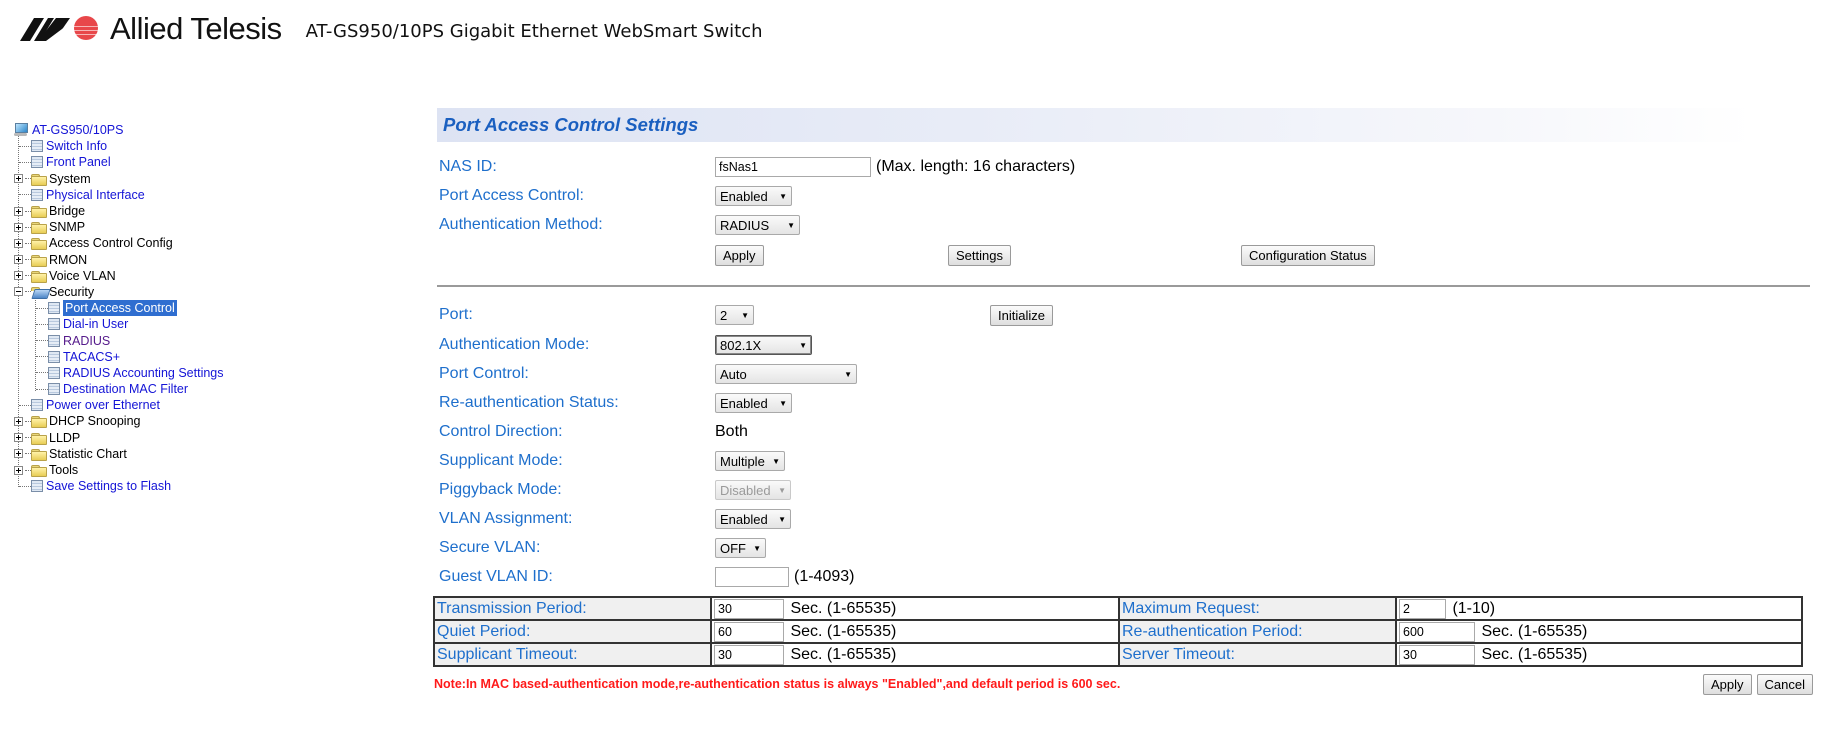 The image size is (1845, 730). What do you see at coordinates (78, 162) in the screenshot?
I see `tree-item-label: Front Panel` at bounding box center [78, 162].